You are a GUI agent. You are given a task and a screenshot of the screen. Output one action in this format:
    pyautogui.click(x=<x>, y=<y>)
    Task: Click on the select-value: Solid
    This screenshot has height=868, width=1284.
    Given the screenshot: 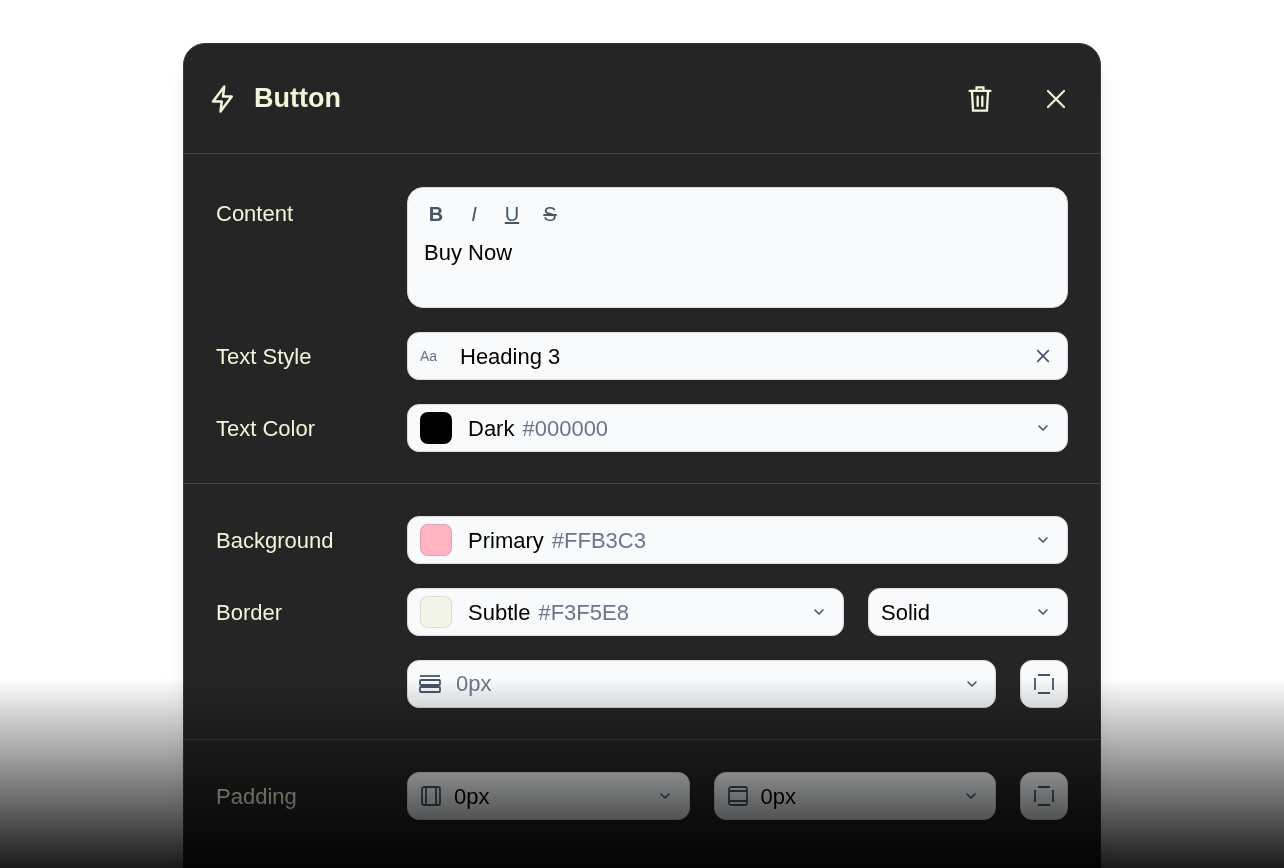 What is the action you would take?
    pyautogui.click(x=906, y=612)
    